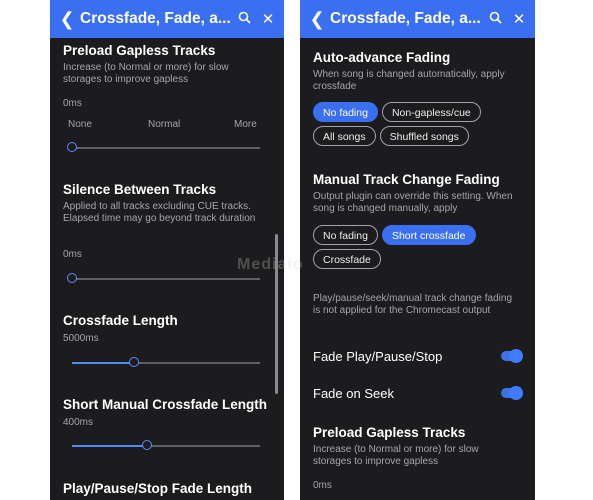 This screenshot has height=500, width=593. Describe the element at coordinates (120, 320) in the screenshot. I see `crossfade-title: Crossfade Length` at that location.